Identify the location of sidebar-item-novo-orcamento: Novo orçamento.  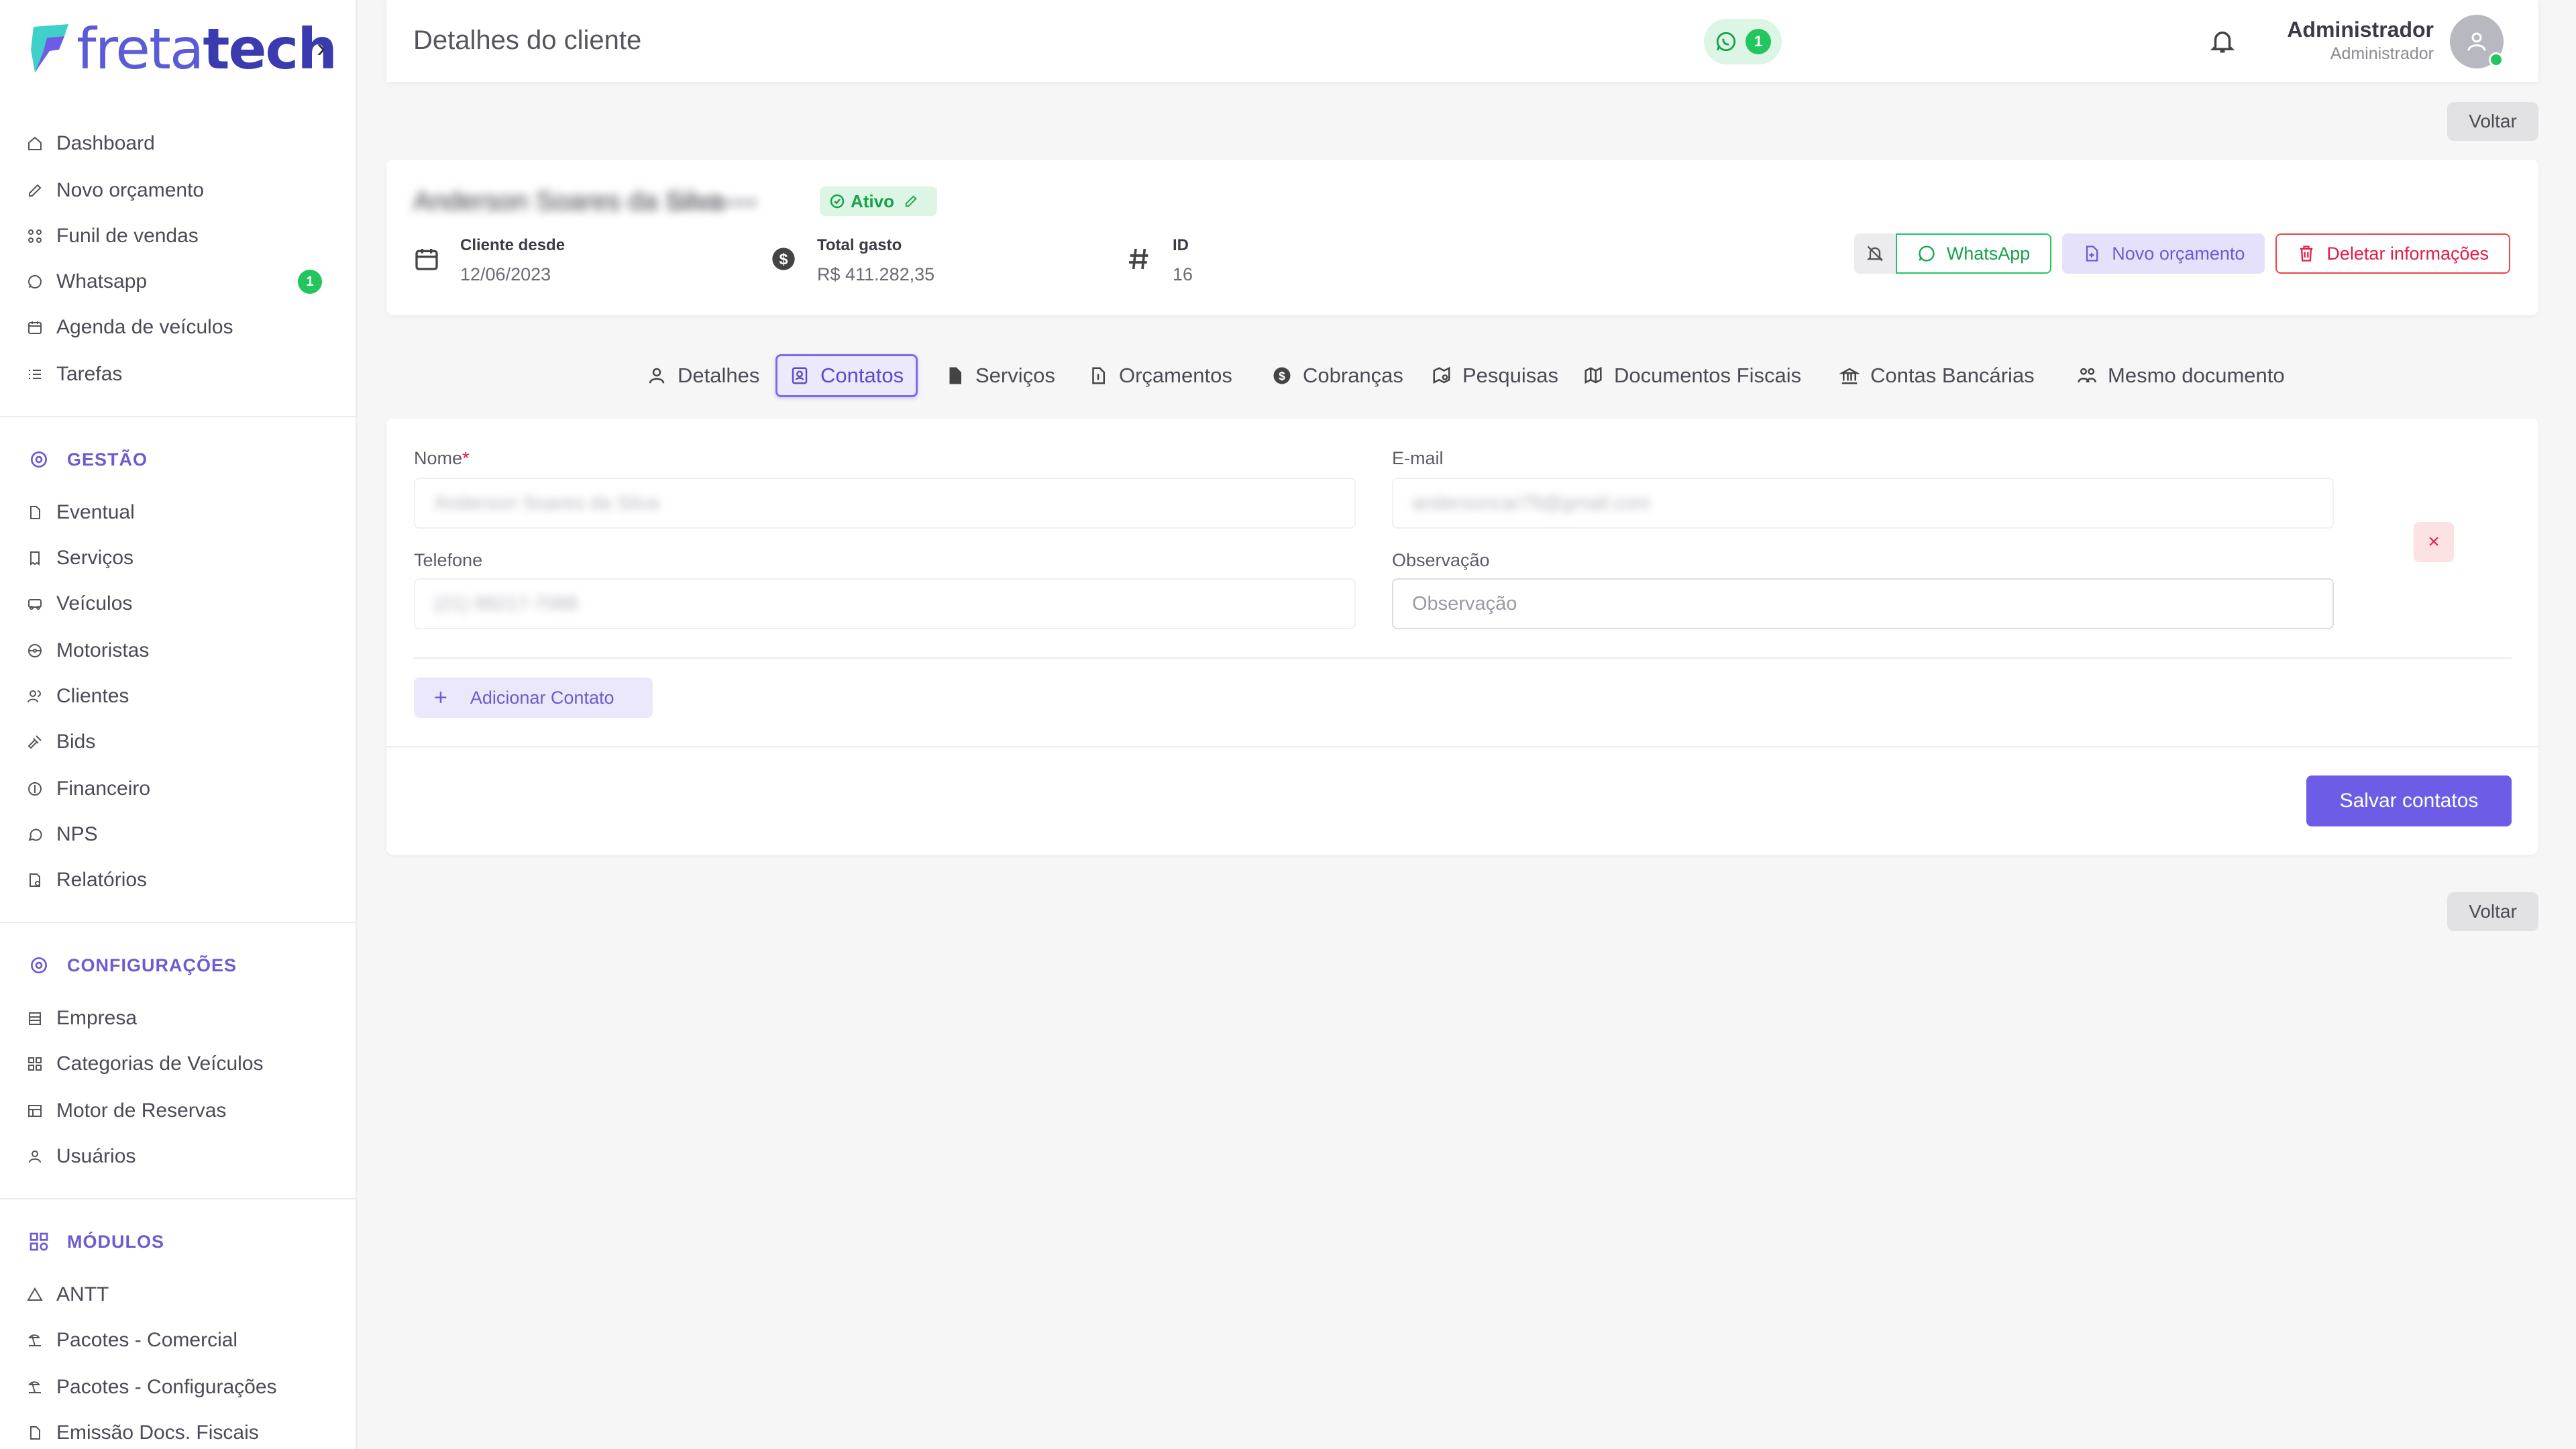
(184, 190).